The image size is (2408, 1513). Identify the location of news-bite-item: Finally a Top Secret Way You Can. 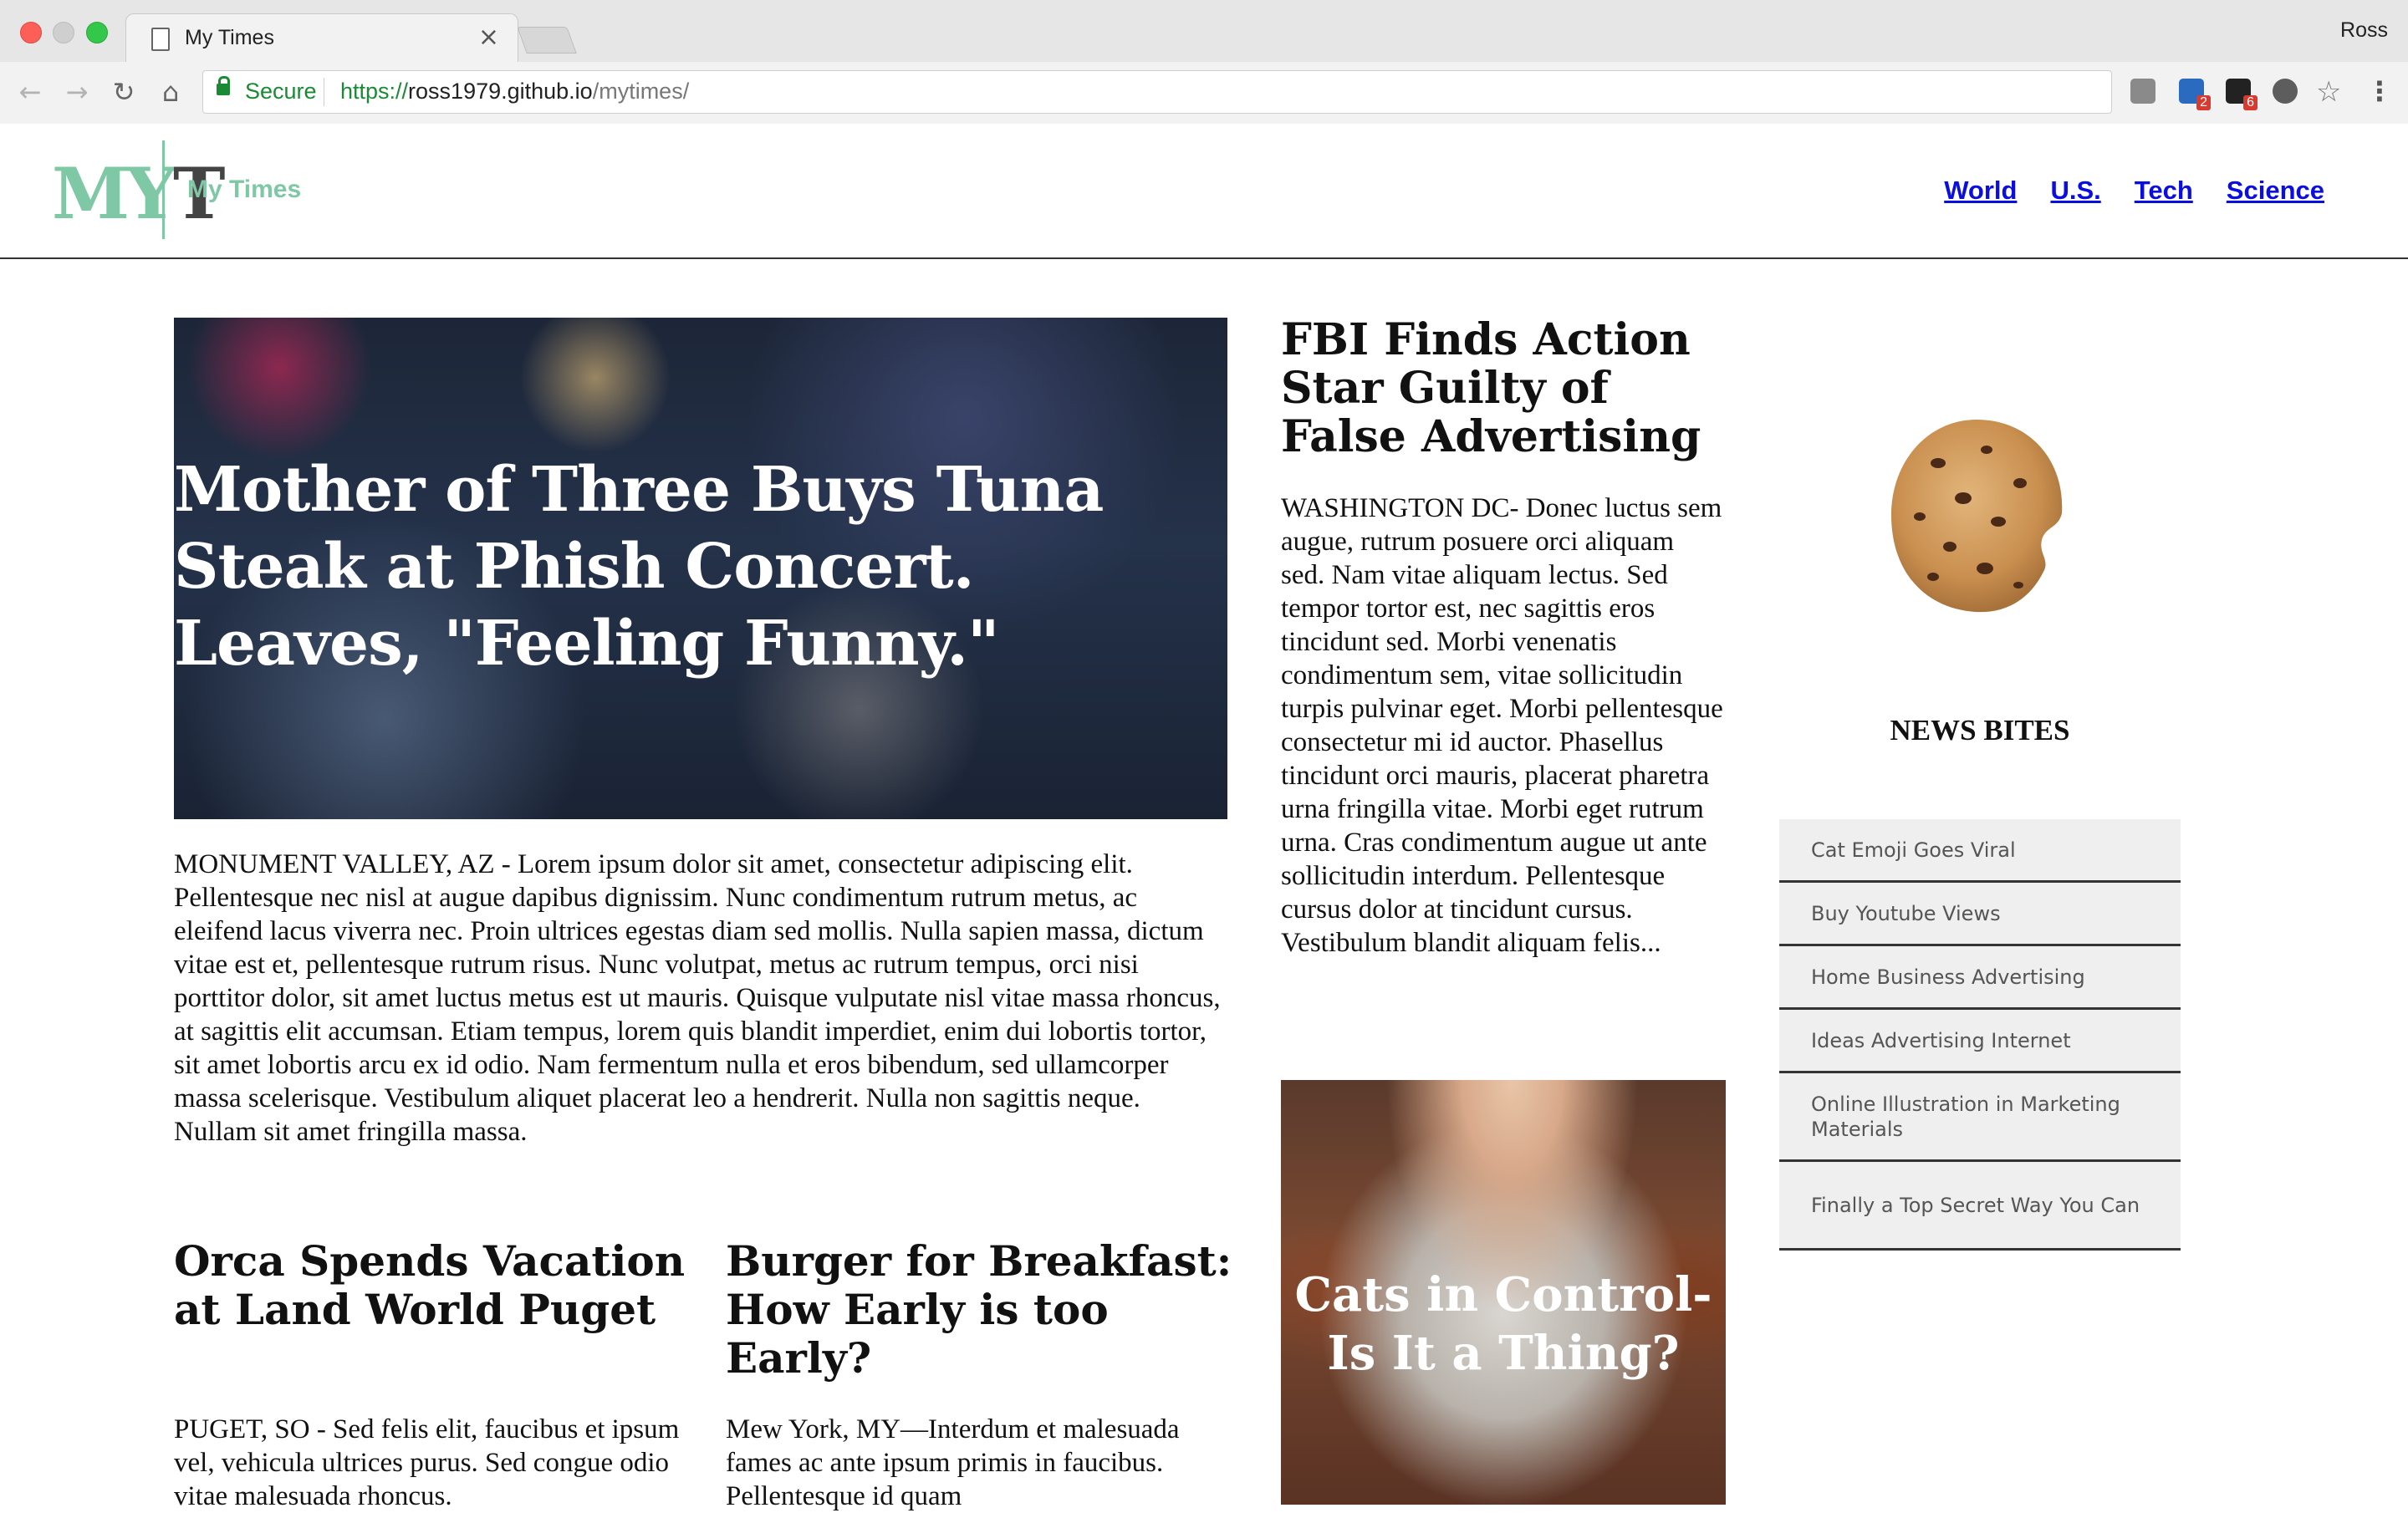
(1980, 1206).